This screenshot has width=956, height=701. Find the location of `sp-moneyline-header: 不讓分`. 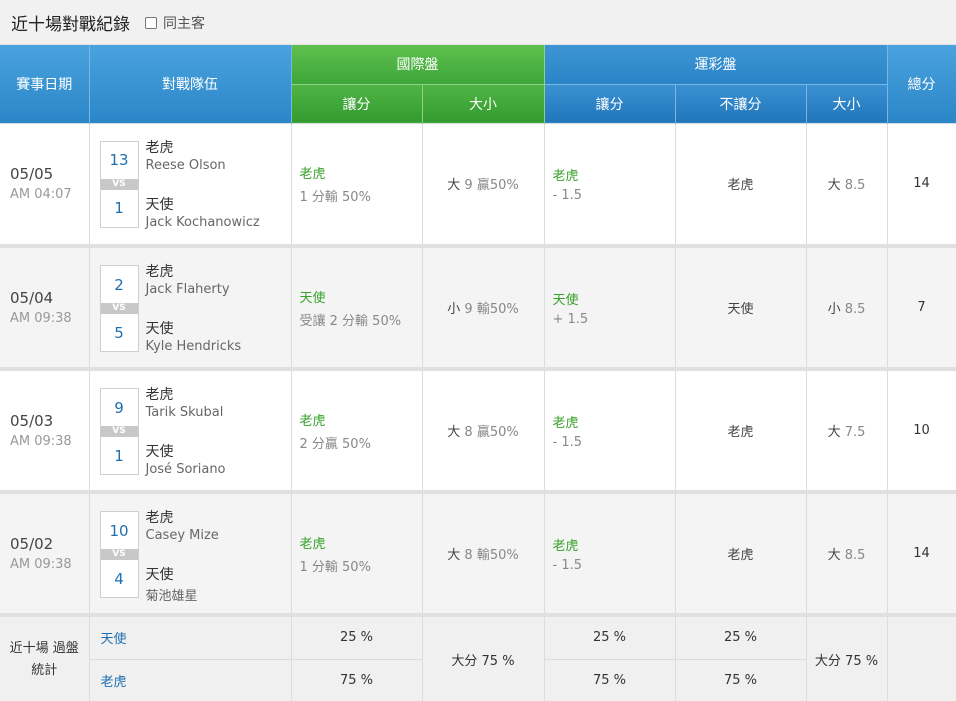

sp-moneyline-header: 不讓分 is located at coordinates (741, 103).